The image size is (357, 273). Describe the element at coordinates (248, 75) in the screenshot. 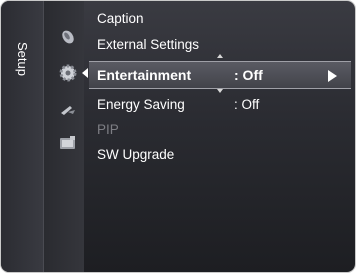

I see `menu-item-entertainment-value: : Off` at that location.